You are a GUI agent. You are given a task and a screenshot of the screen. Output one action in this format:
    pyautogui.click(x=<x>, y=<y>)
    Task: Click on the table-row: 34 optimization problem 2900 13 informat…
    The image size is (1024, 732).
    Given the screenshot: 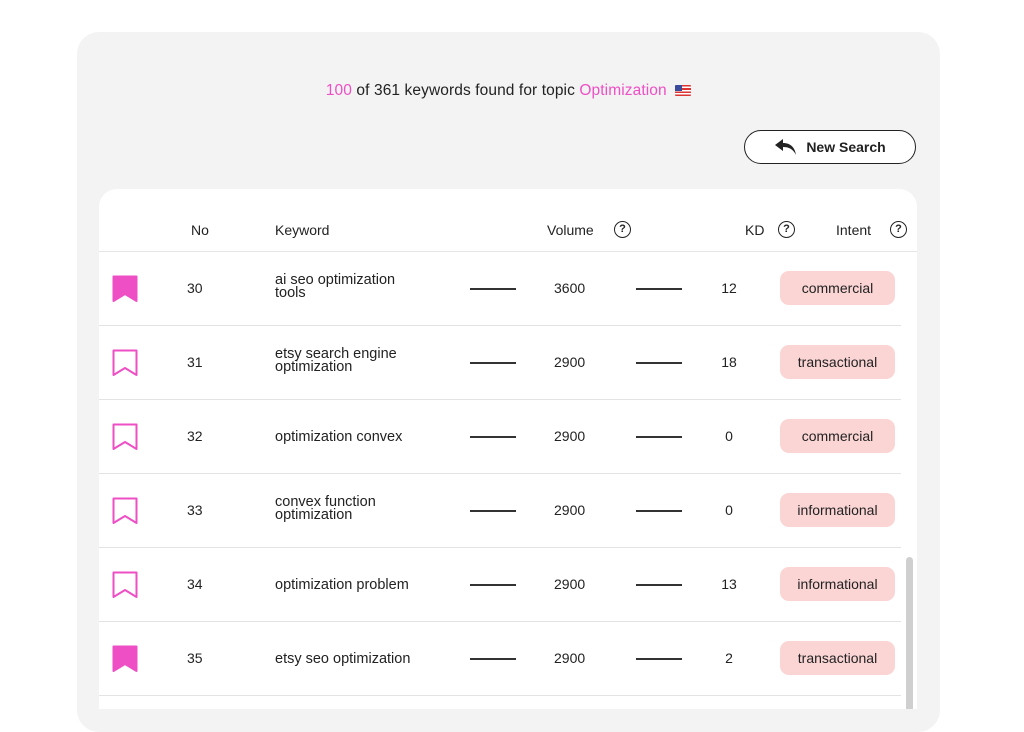 What is the action you would take?
    pyautogui.click(x=500, y=585)
    